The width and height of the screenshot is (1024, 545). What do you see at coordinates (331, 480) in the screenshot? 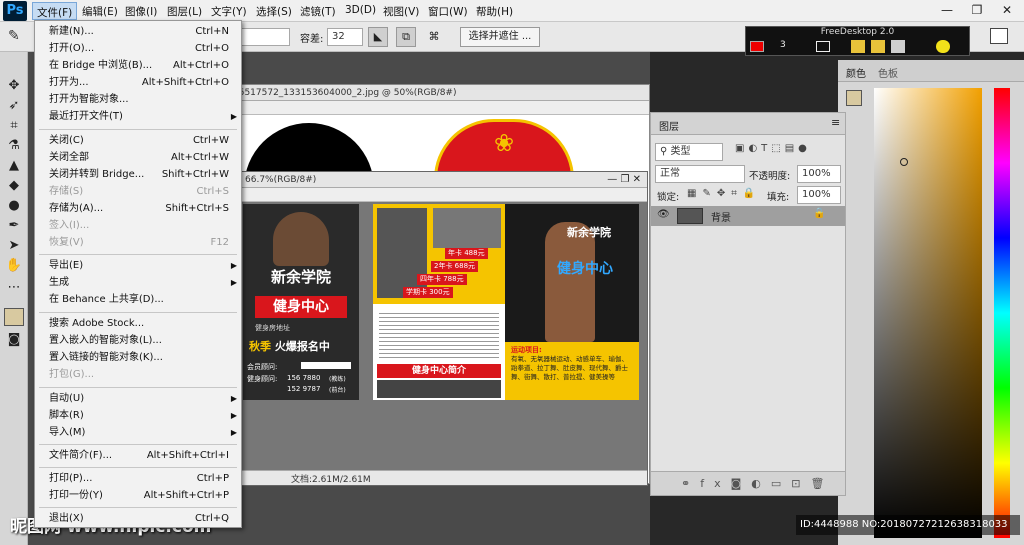
I see `doc2-status-text: 文档:2.61M/2.61M` at bounding box center [331, 480].